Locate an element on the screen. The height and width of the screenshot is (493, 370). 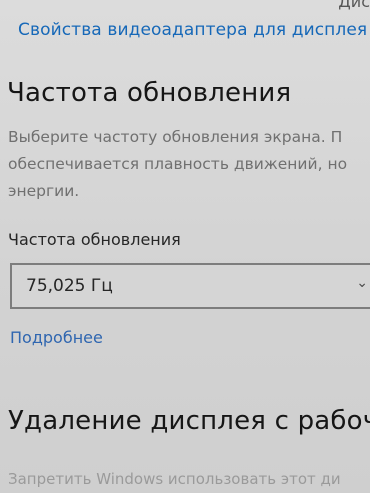
chevron-down-icon: ⌄ is located at coordinates (362, 283).